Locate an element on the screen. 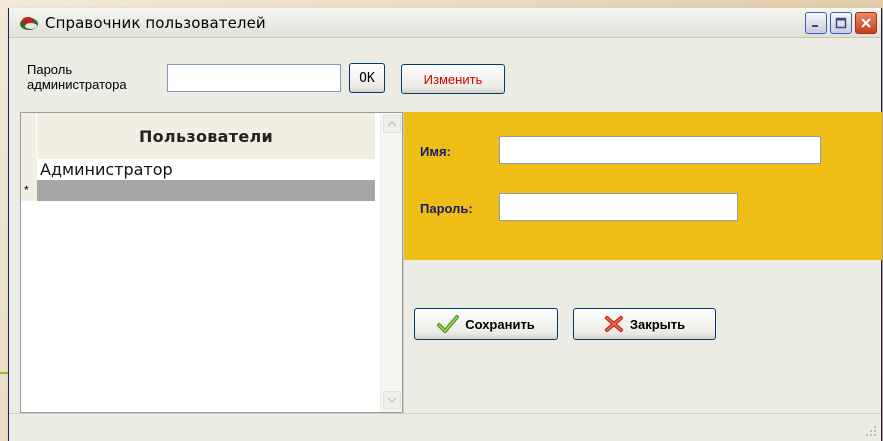  table-row-new: * is located at coordinates (198, 190).